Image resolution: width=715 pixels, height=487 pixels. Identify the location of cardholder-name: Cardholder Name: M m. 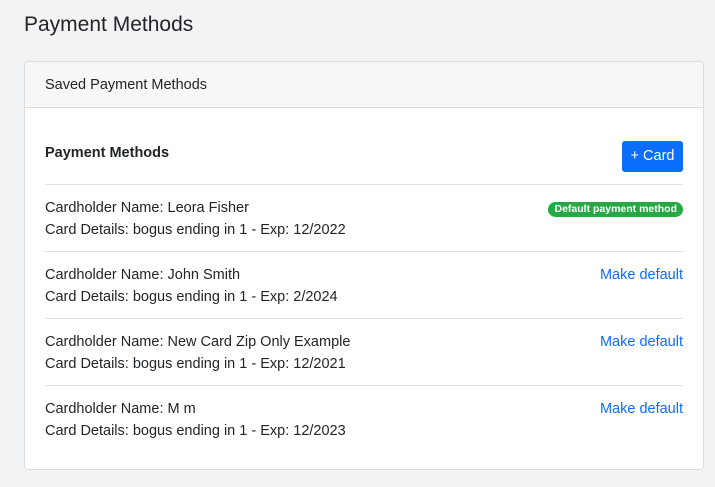
(120, 409).